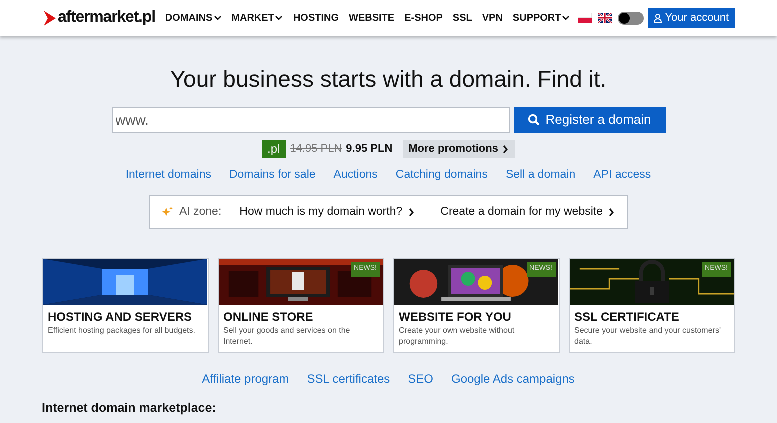  Describe the element at coordinates (388, 79) in the screenshot. I see `hero-heading: Your business starts with a domain. Find it.` at that location.